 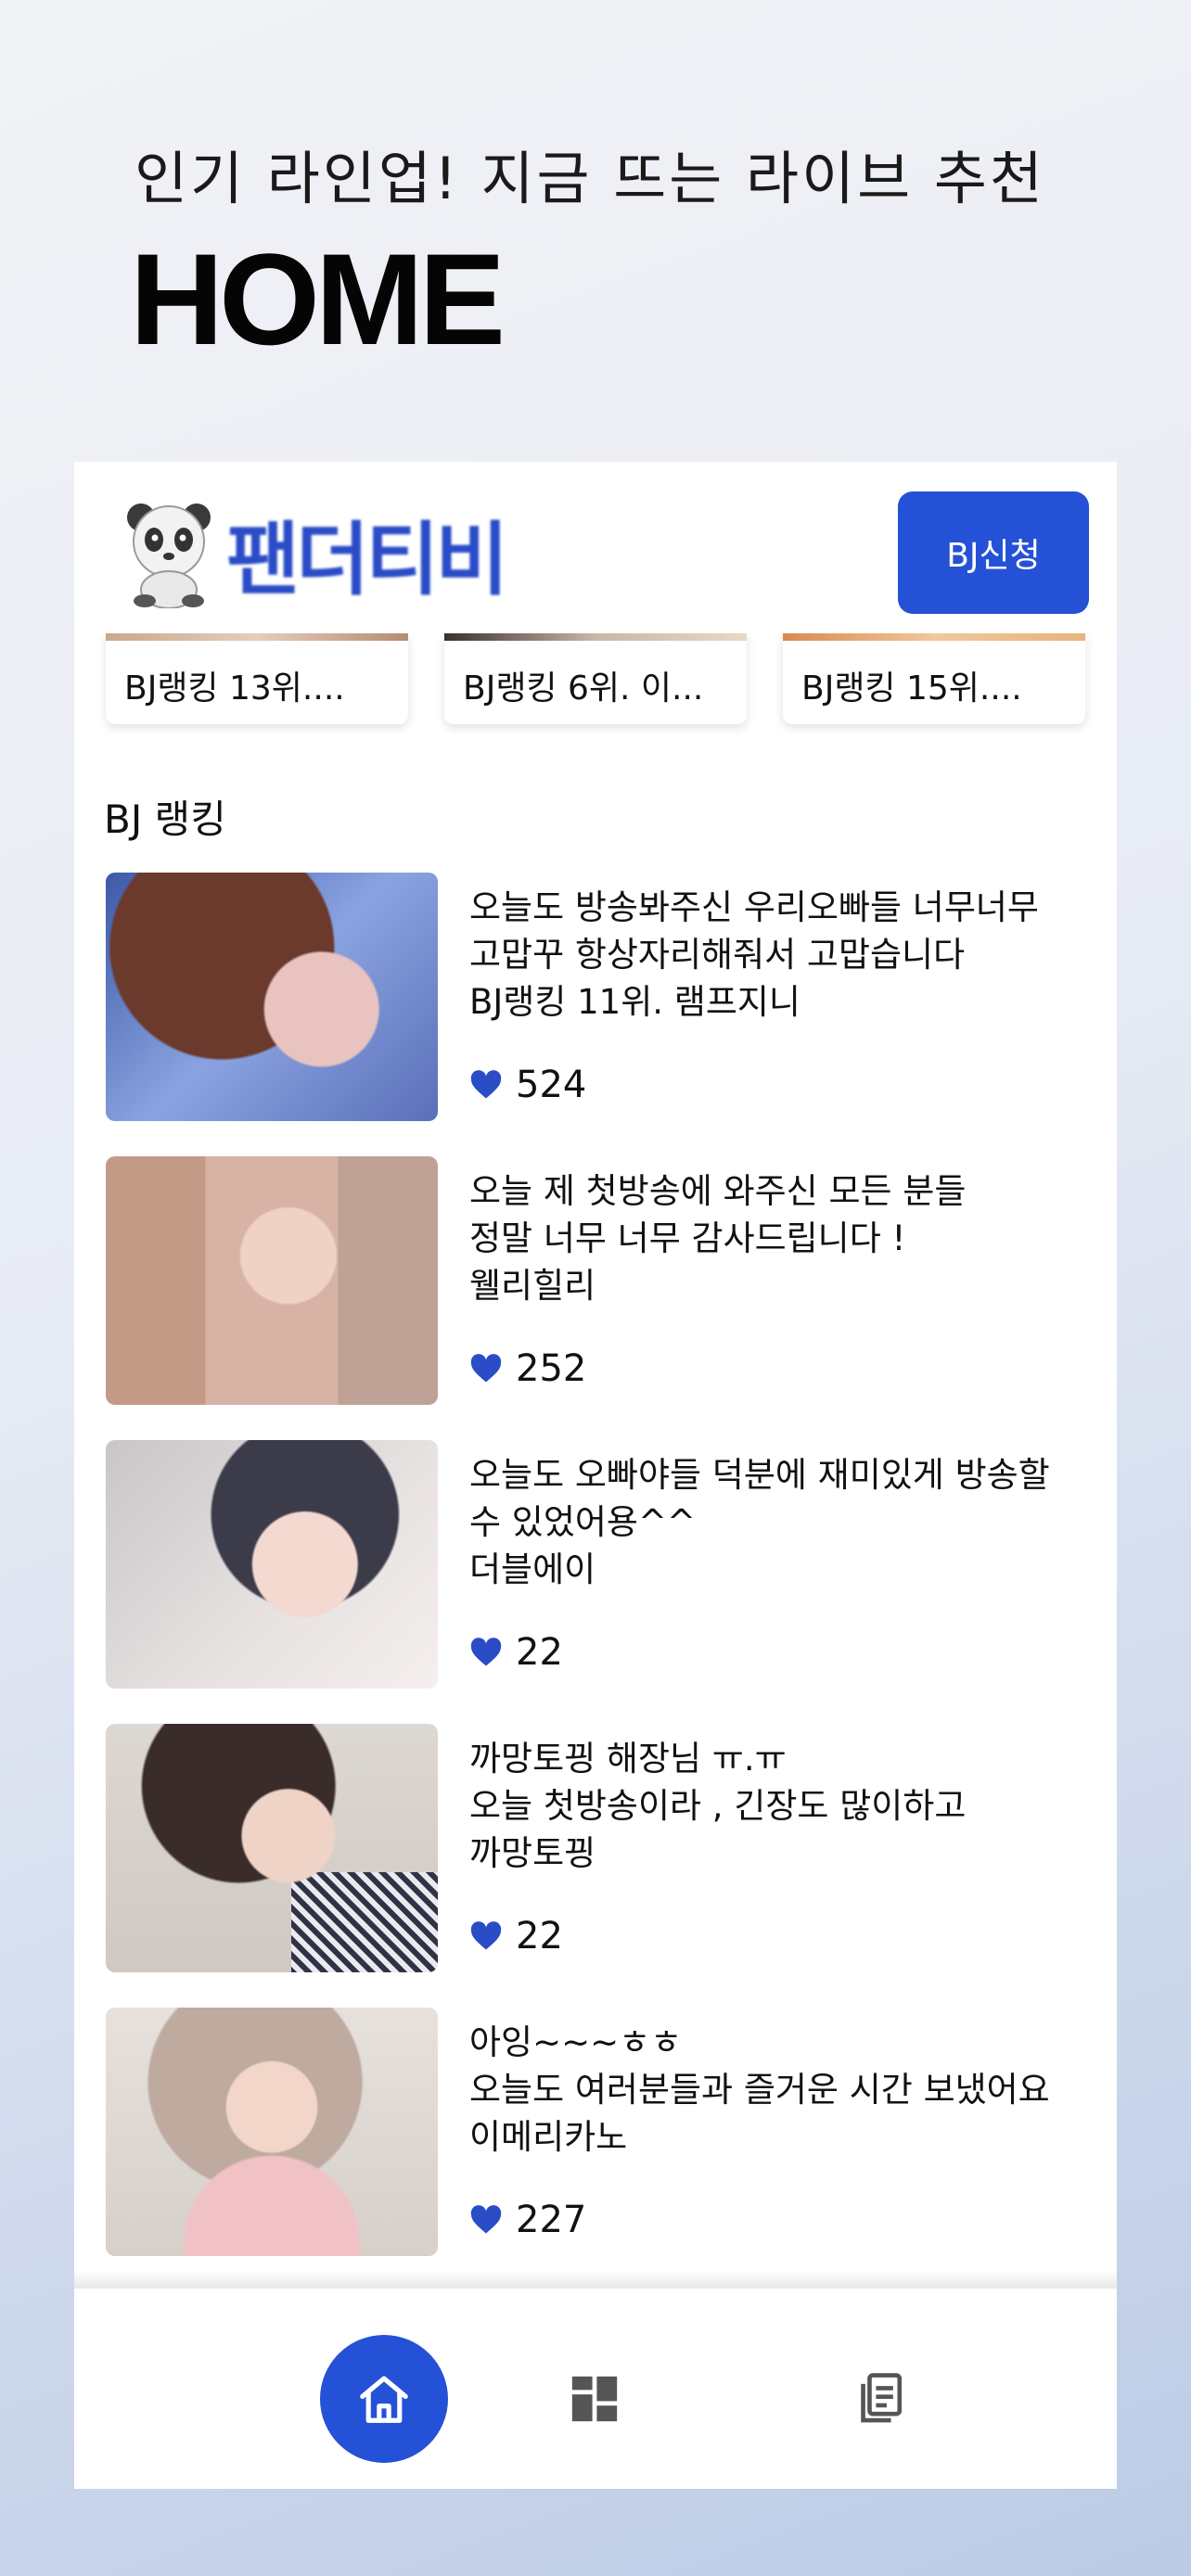 I want to click on app-header: 팬더티비 BJ신청, so click(x=595, y=548).